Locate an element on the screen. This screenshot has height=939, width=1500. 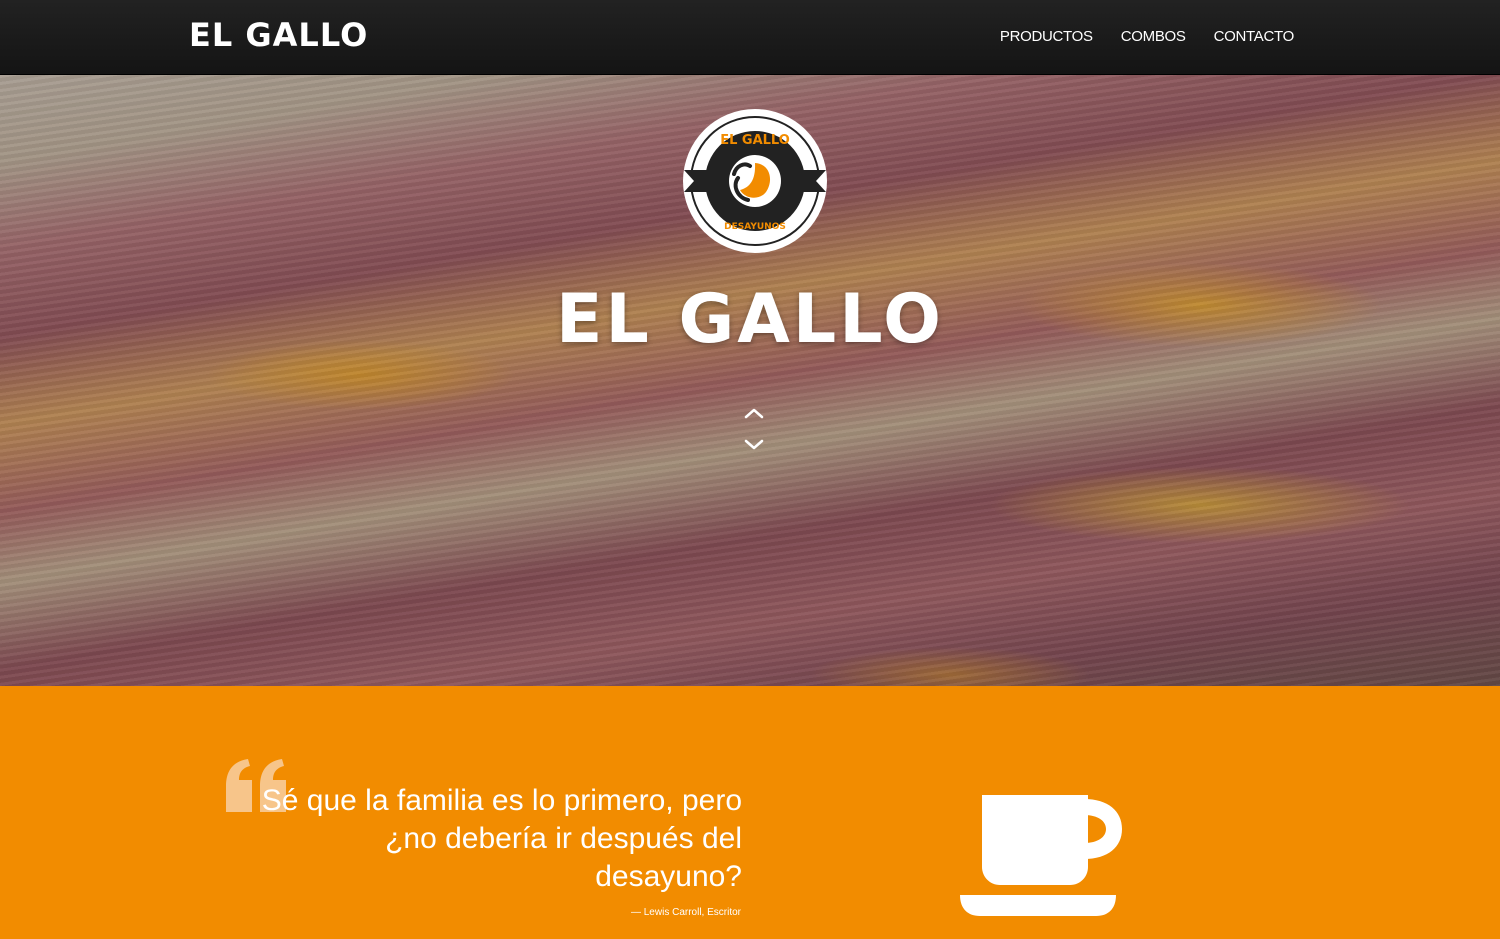
hero-title: EL GALLO is located at coordinates (750, 319).